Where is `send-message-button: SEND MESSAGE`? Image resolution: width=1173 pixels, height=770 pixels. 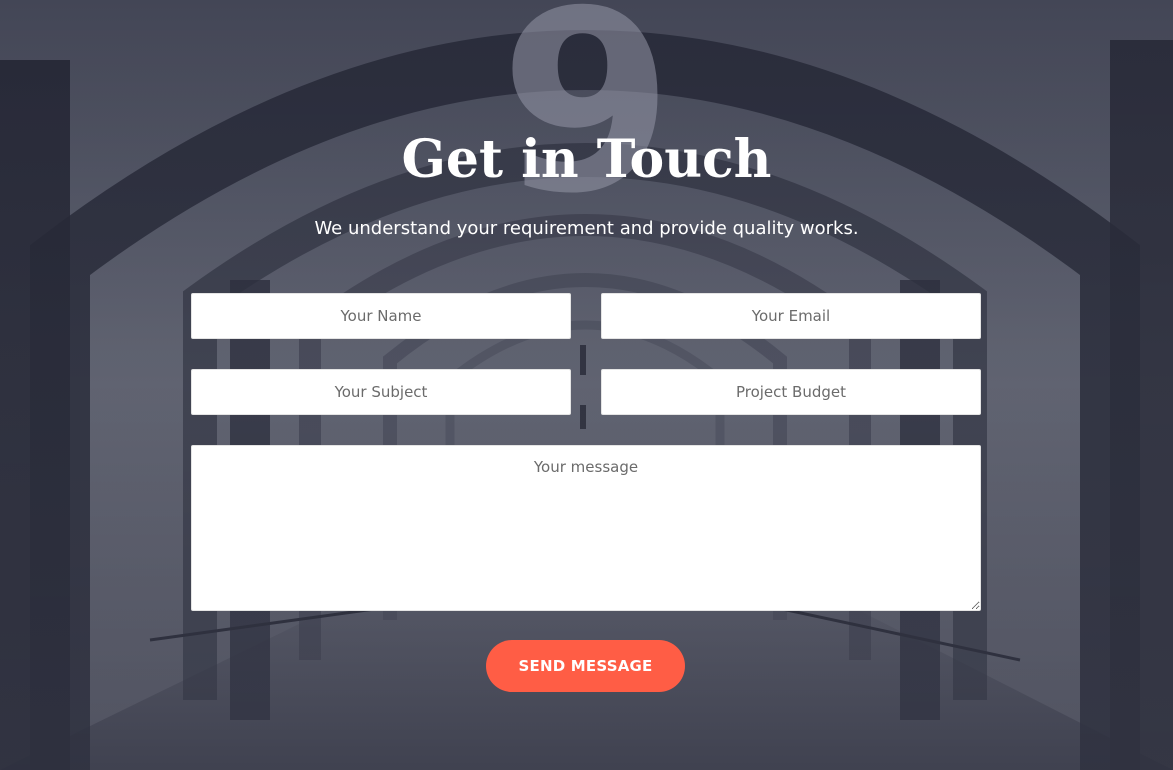 send-message-button: SEND MESSAGE is located at coordinates (585, 666).